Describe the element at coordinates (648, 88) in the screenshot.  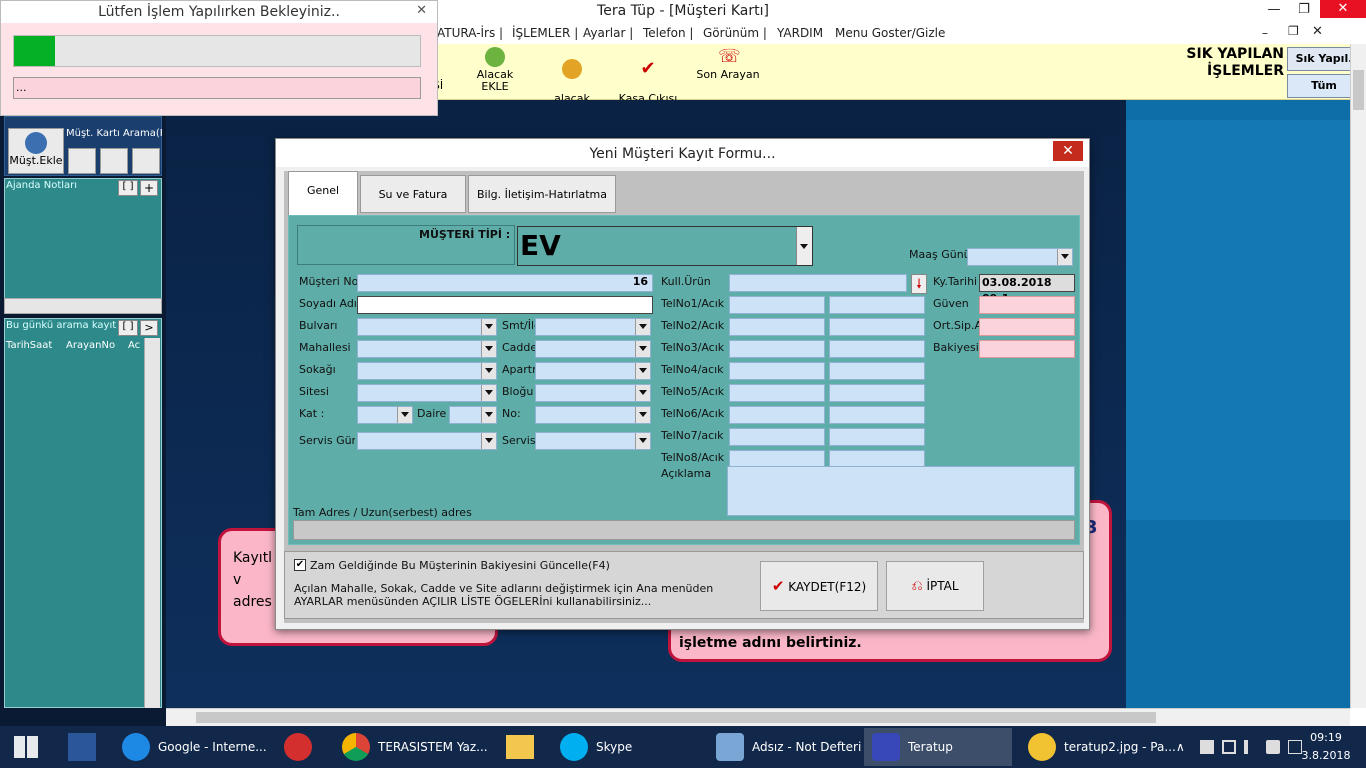
I see `kasa-cikisi-button: ✔ Kasa Çıkışı (Masraf Ekle)` at that location.